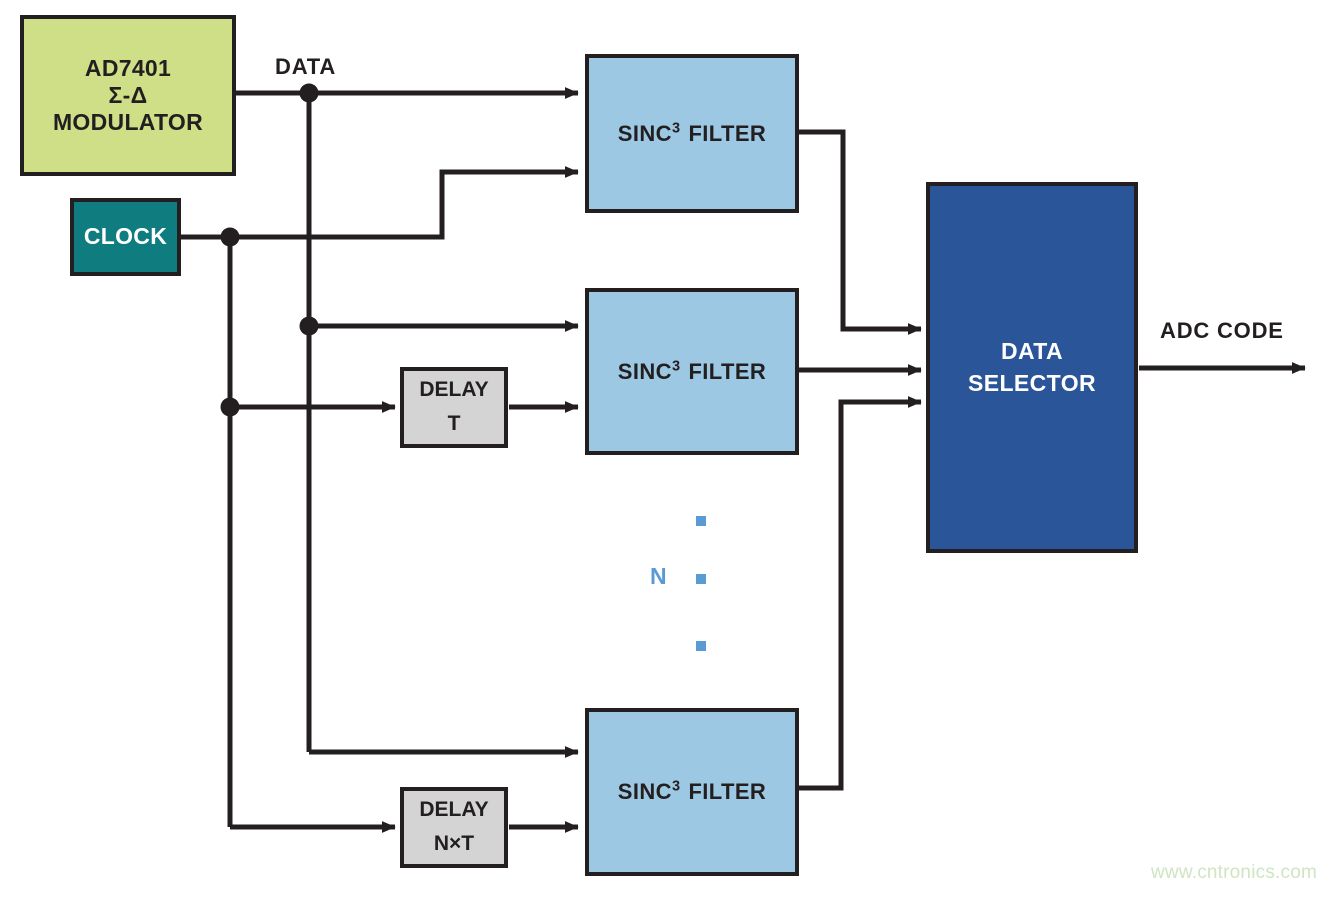 The width and height of the screenshot is (1327, 898). What do you see at coordinates (128, 122) in the screenshot?
I see `modulator-line-3: MODULATOR` at bounding box center [128, 122].